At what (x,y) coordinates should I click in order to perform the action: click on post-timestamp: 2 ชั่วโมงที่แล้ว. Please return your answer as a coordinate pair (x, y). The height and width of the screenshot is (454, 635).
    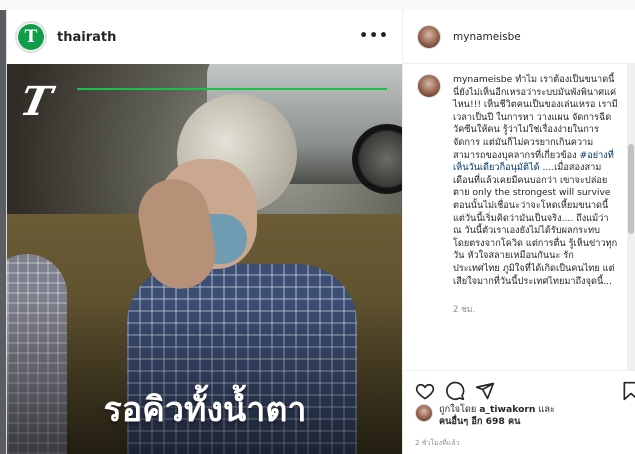
    Looking at the image, I should click on (437, 443).